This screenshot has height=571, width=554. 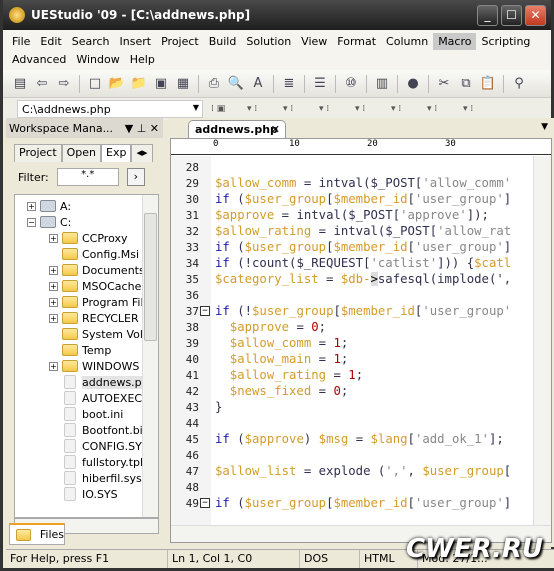 What do you see at coordinates (268, 41) in the screenshot?
I see `menu-solution: Solution` at bounding box center [268, 41].